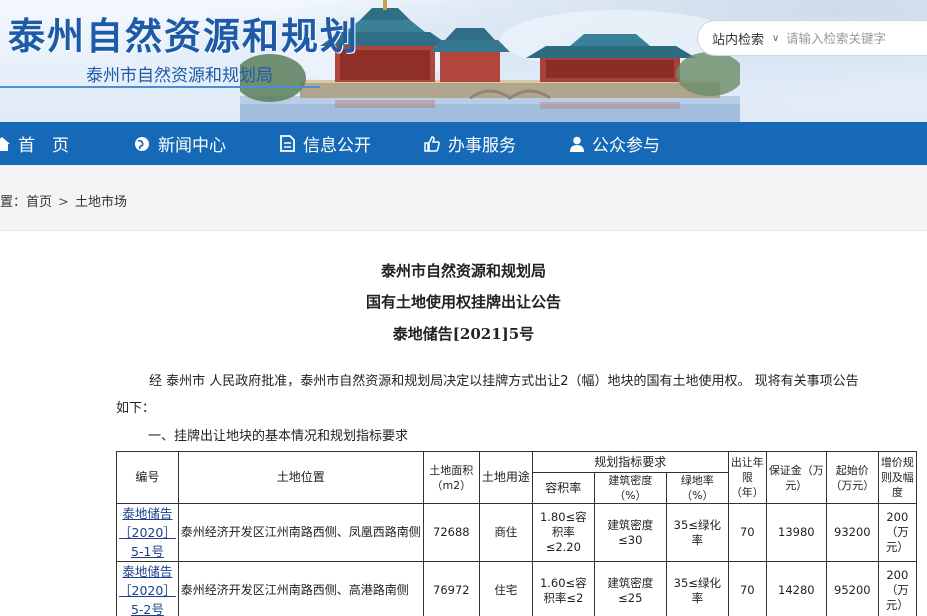 The width and height of the screenshot is (927, 616). I want to click on article-number-heading: 泰地储告[2021]5号, so click(463, 334).